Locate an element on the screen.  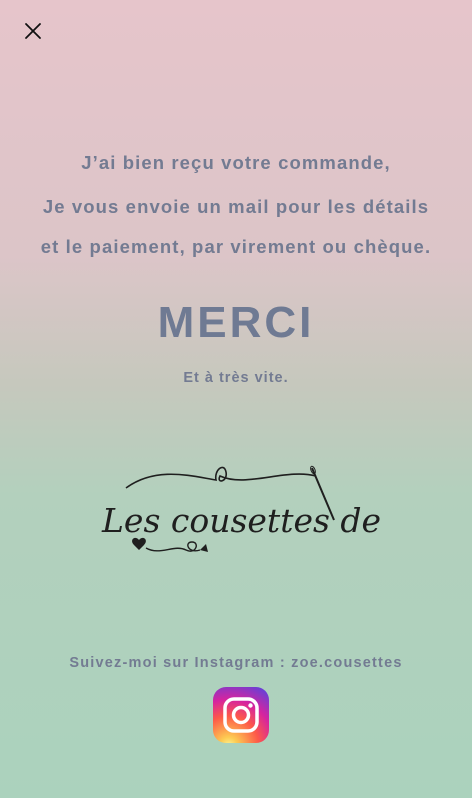
instagram-icon is located at coordinates (241, 715).